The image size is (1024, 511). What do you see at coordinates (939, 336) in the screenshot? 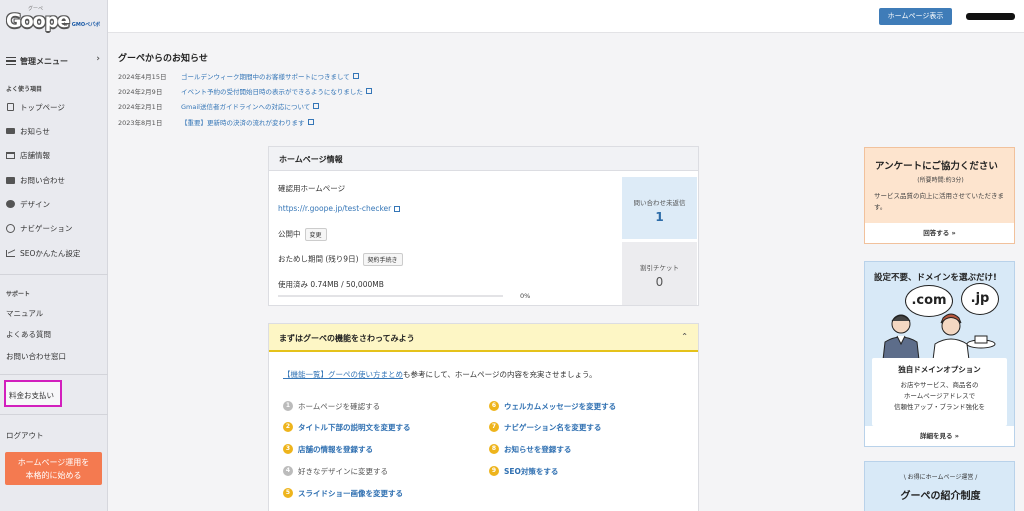
I see `shop-staff-illustration` at bounding box center [939, 336].